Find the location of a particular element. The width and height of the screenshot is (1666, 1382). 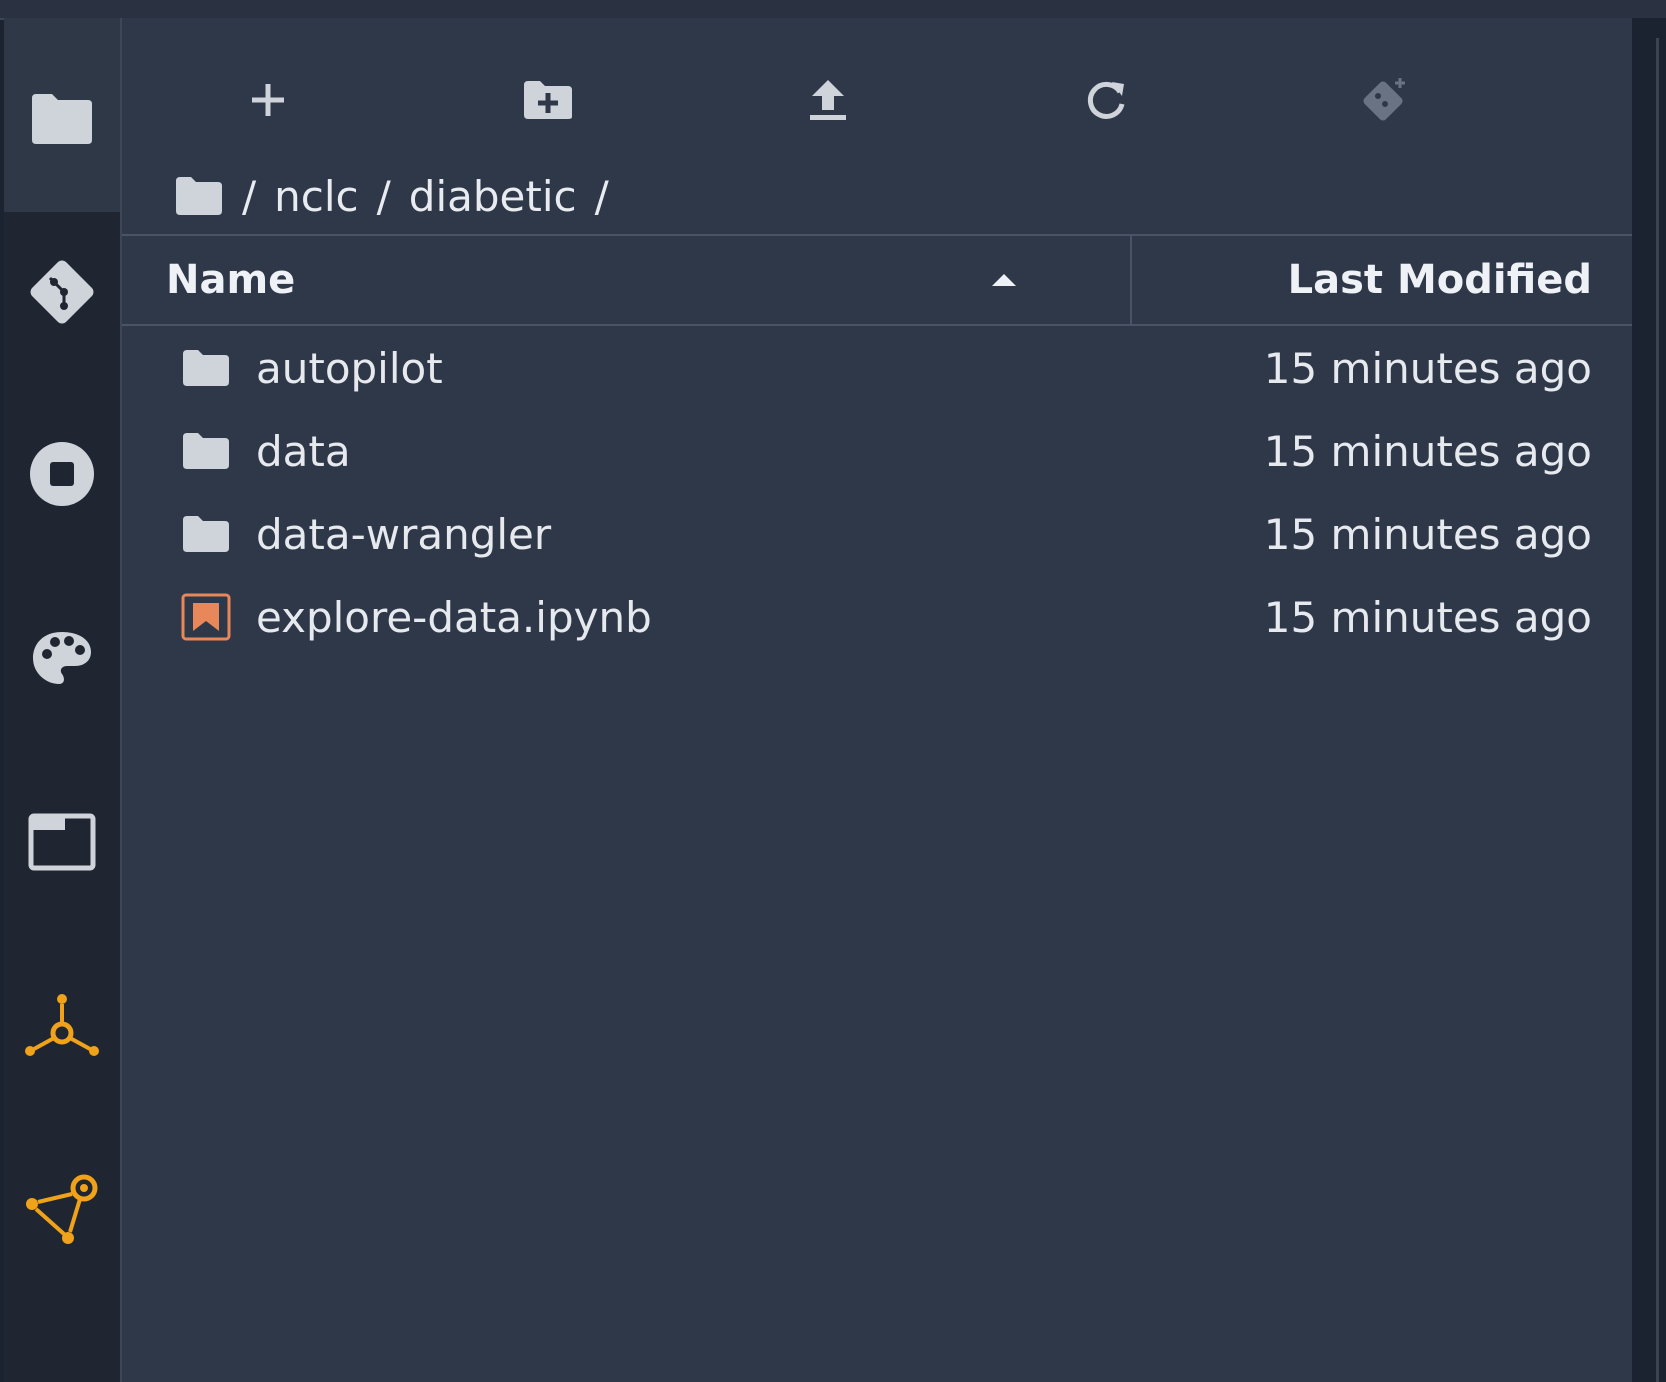

new-folder-button is located at coordinates (548, 100).